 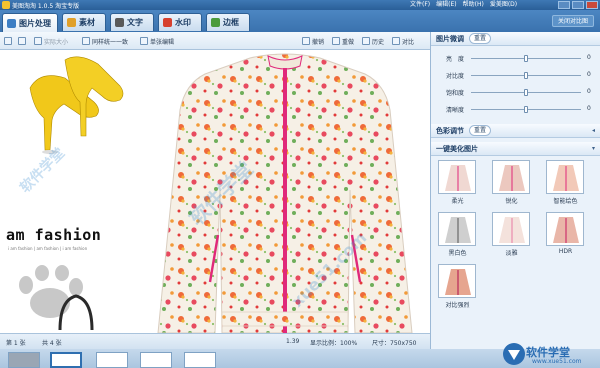 I want to click on undo-icon, so click(x=306, y=41).